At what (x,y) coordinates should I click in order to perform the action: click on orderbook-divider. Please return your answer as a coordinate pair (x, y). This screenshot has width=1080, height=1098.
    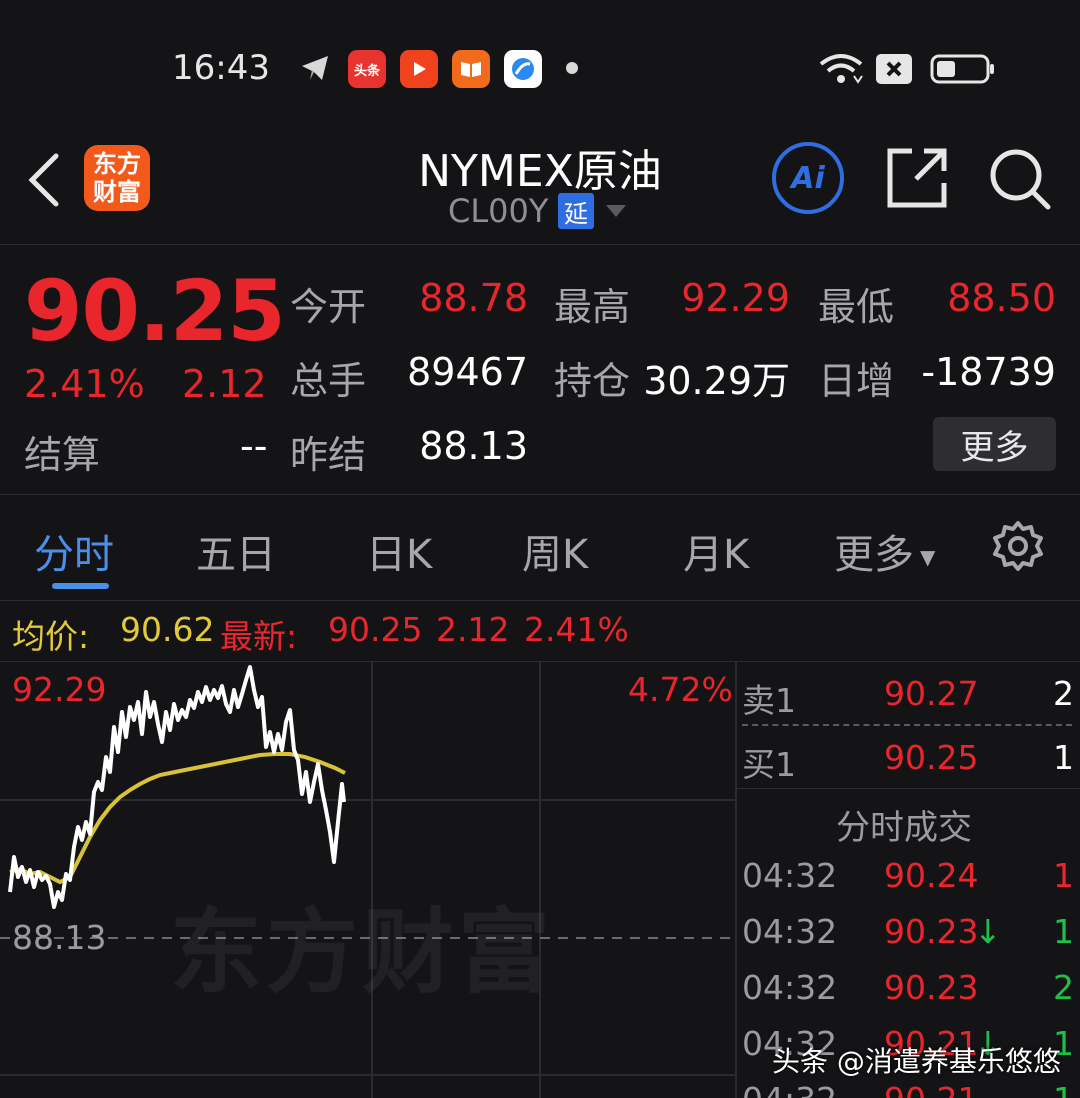
    Looking at the image, I should click on (907, 725).